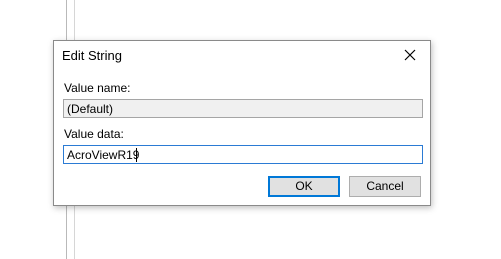 Image resolution: width=501 pixels, height=259 pixels. Describe the element at coordinates (103, 155) in the screenshot. I see `value-data-text: AcroViewR19` at that location.